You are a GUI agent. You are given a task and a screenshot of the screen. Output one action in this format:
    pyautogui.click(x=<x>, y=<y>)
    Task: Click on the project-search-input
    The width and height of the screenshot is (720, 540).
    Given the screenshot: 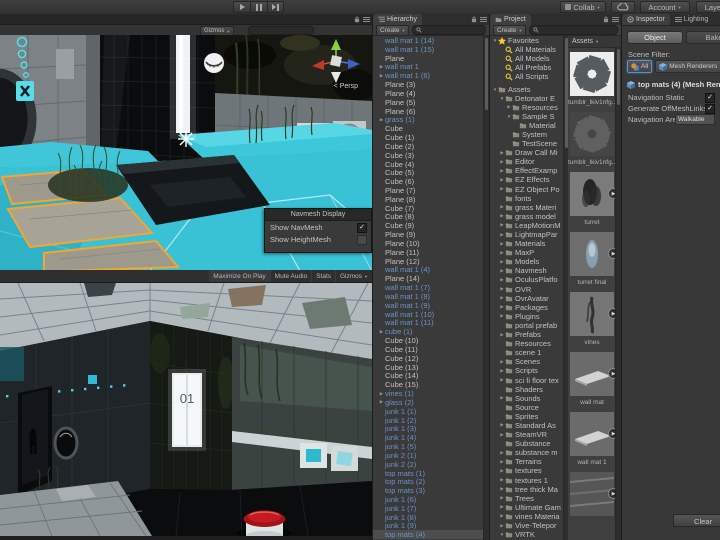 What is the action you would take?
    pyautogui.click(x=573, y=30)
    